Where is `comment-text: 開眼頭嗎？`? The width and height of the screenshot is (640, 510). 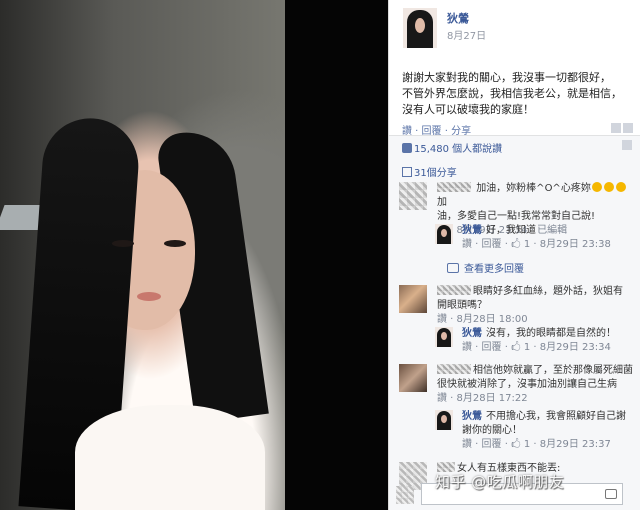
comment-text: 開眼頭嗎？ is located at coordinates (462, 305).